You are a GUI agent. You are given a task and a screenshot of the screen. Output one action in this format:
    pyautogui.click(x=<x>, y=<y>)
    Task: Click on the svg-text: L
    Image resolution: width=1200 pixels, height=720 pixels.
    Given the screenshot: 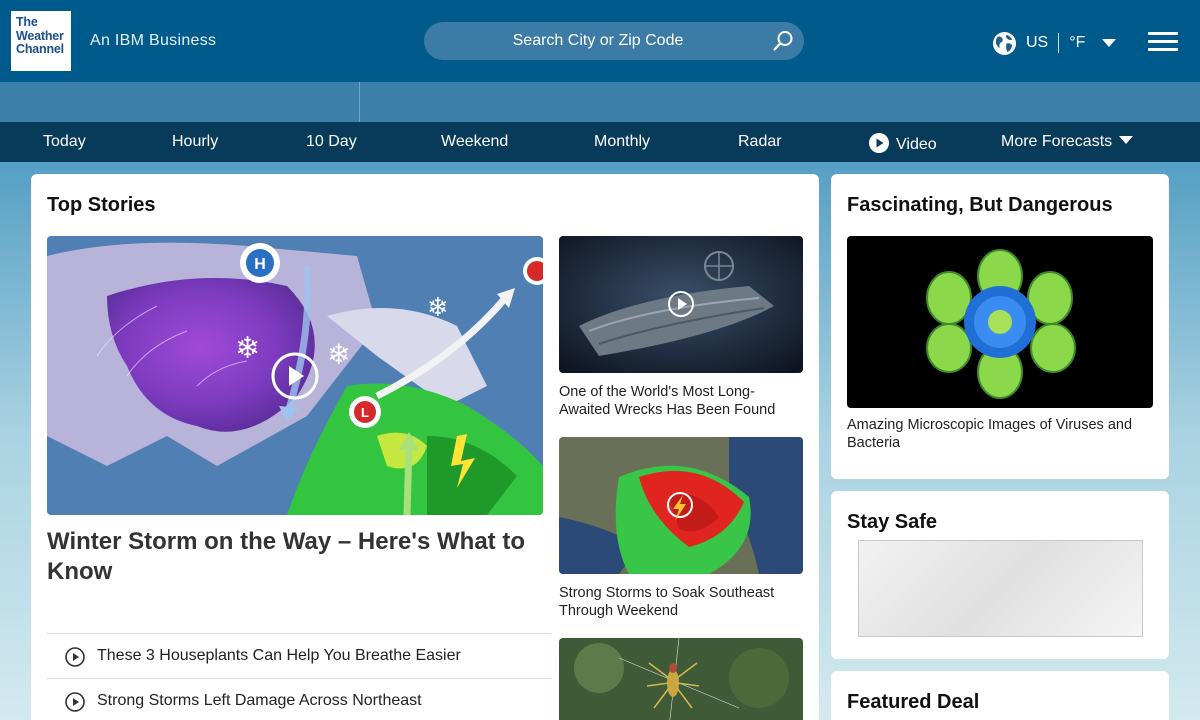 What is the action you would take?
    pyautogui.click(x=365, y=412)
    